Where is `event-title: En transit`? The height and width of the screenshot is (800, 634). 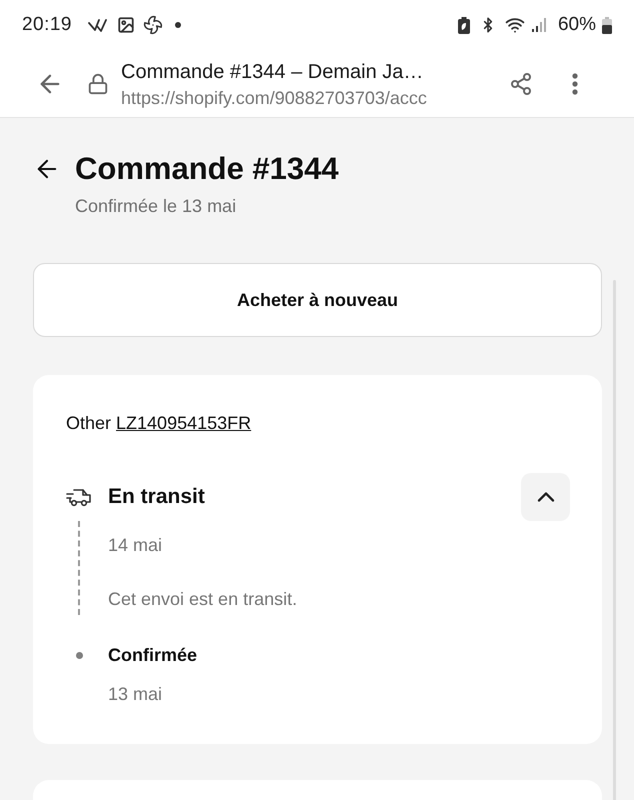
event-title: En transit is located at coordinates (156, 497).